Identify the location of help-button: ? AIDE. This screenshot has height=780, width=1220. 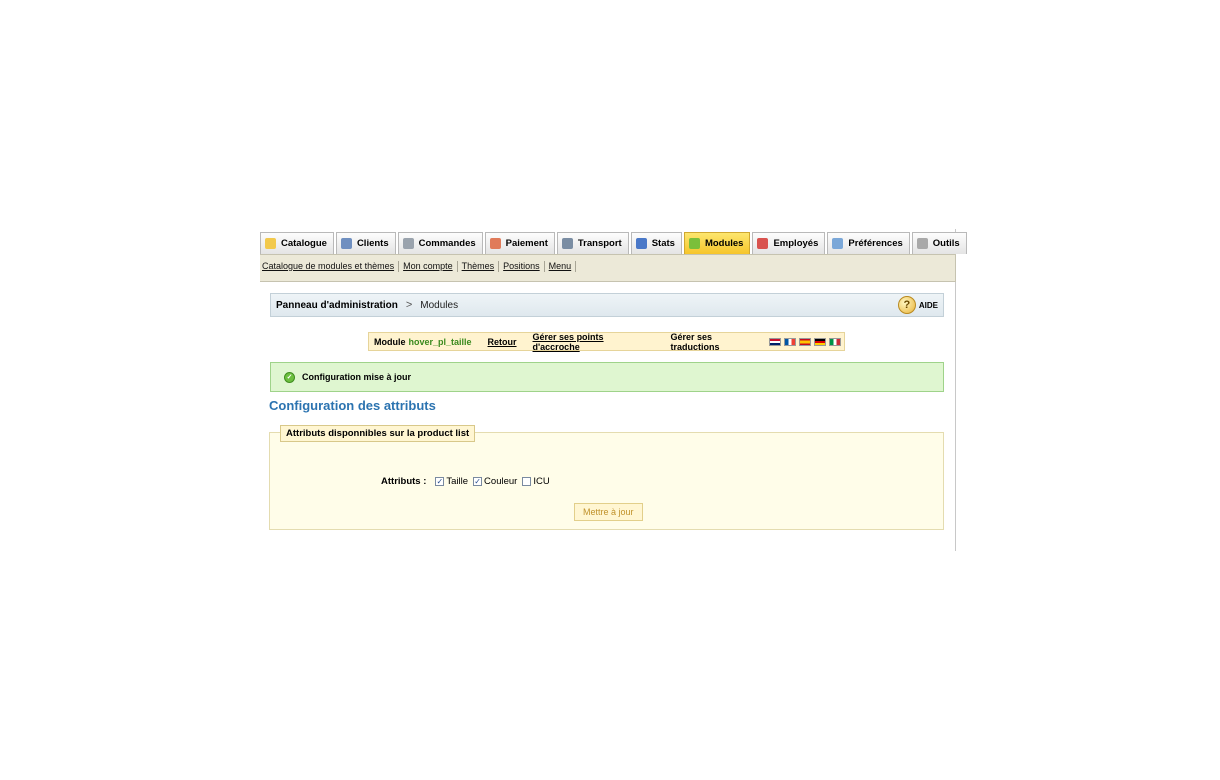
(917, 305).